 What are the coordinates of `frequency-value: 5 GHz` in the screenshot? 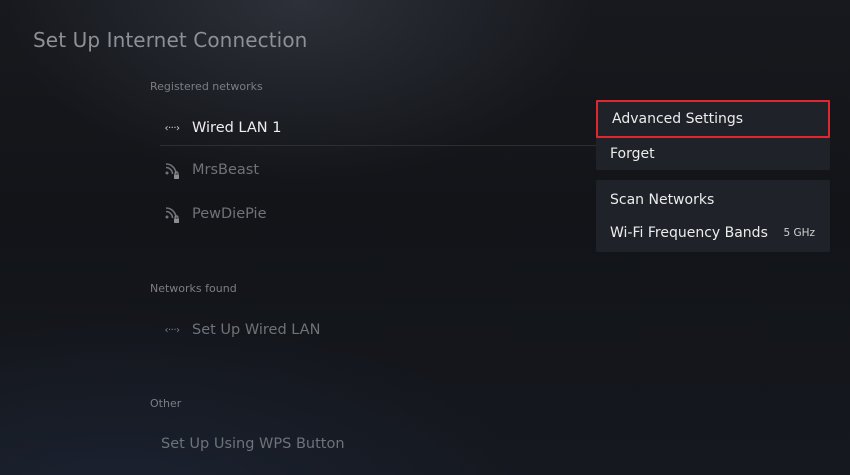 It's located at (799, 232).